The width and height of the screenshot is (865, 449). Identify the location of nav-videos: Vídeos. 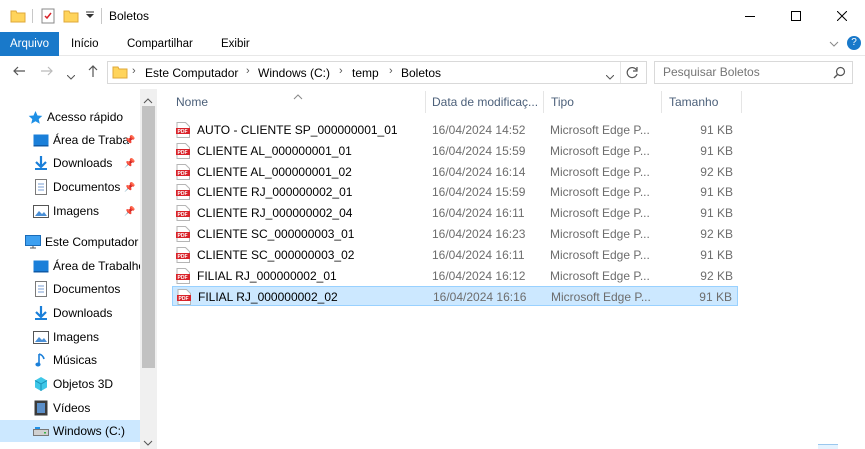
(70, 408).